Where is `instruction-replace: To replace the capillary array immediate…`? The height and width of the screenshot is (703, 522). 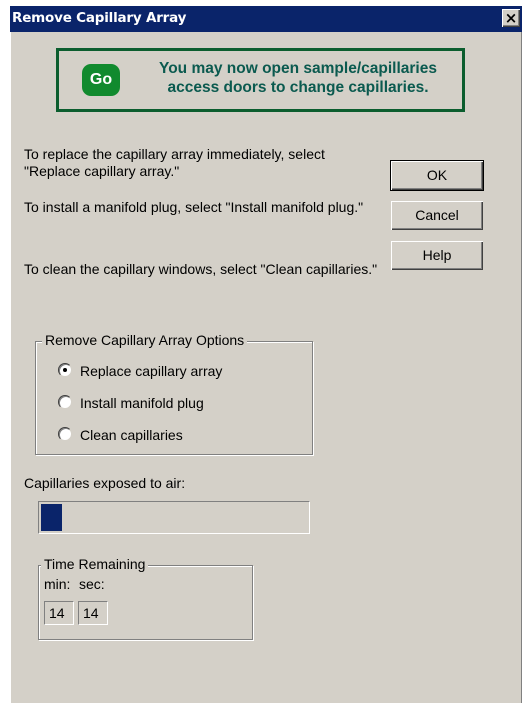 instruction-replace: To replace the capillary array immediate… is located at coordinates (174, 162).